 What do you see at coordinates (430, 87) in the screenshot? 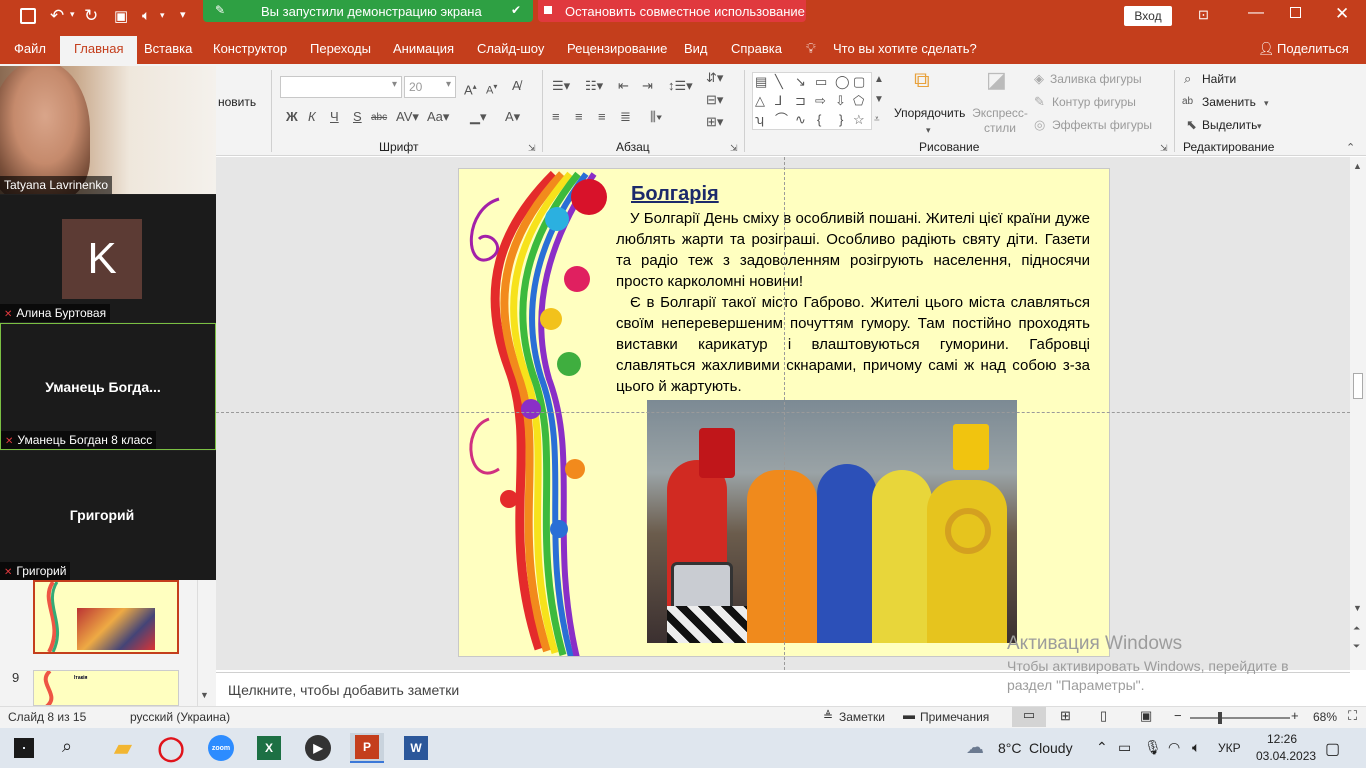
I see `font-size-box: 20 ▾` at bounding box center [430, 87].